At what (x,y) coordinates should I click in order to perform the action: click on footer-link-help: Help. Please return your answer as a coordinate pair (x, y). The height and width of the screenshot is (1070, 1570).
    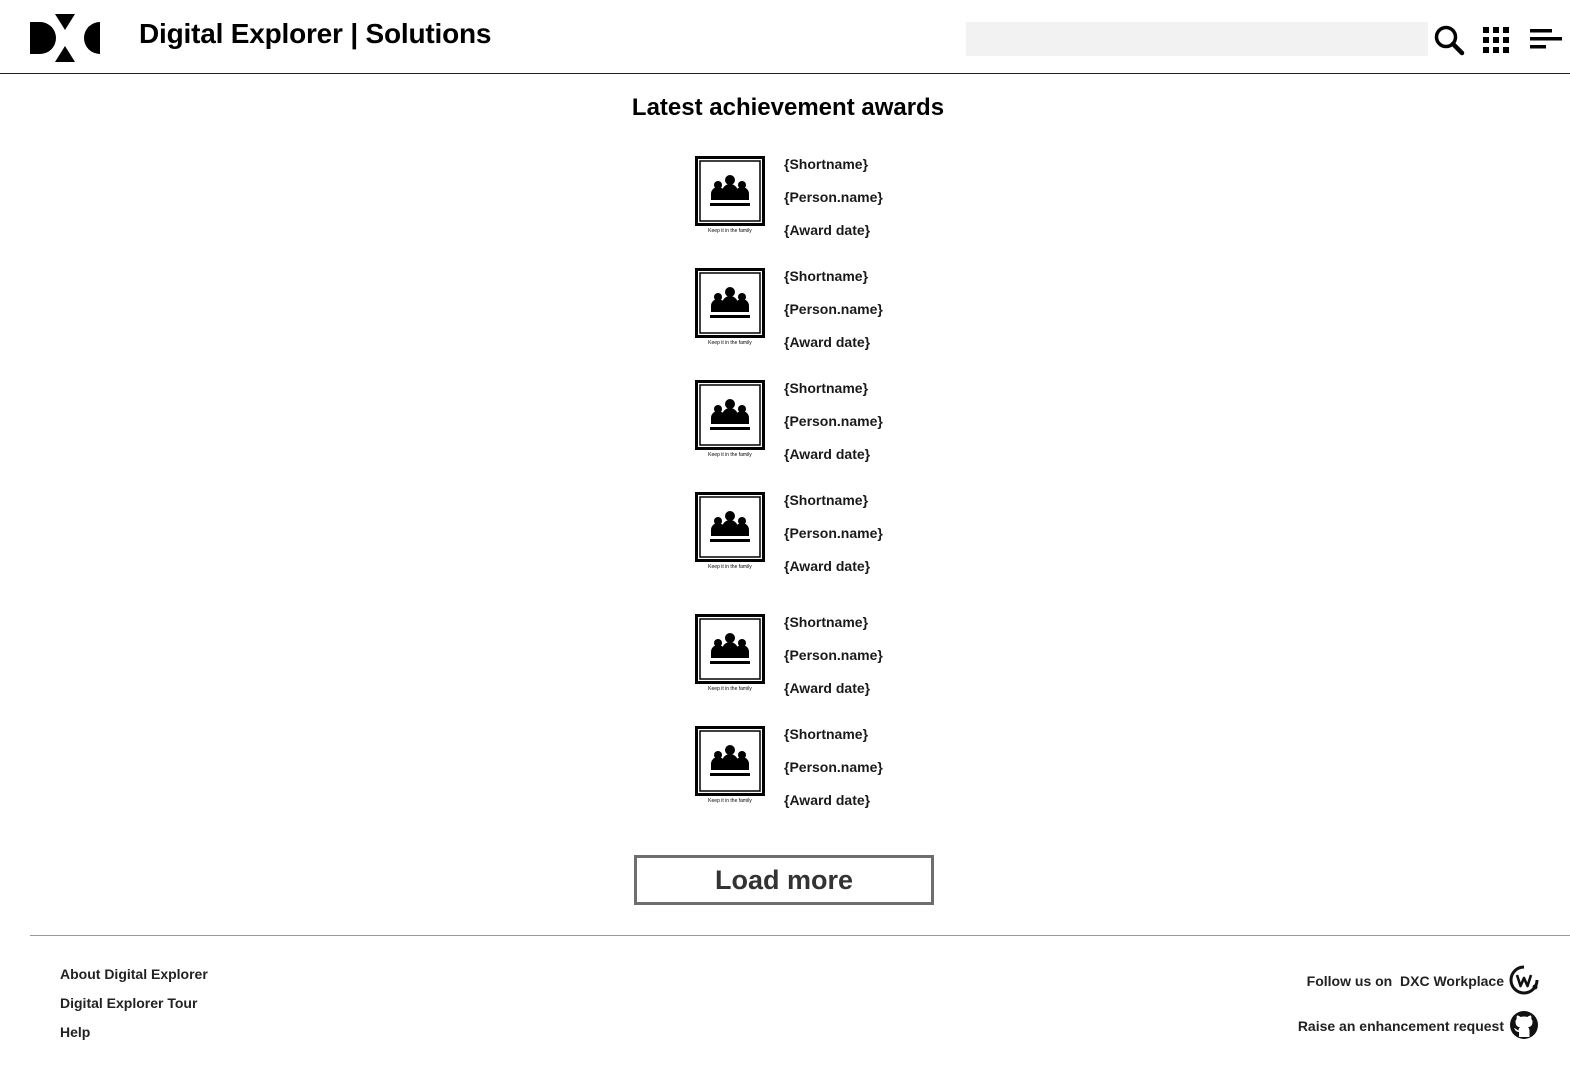
    Looking at the image, I should click on (75, 1032).